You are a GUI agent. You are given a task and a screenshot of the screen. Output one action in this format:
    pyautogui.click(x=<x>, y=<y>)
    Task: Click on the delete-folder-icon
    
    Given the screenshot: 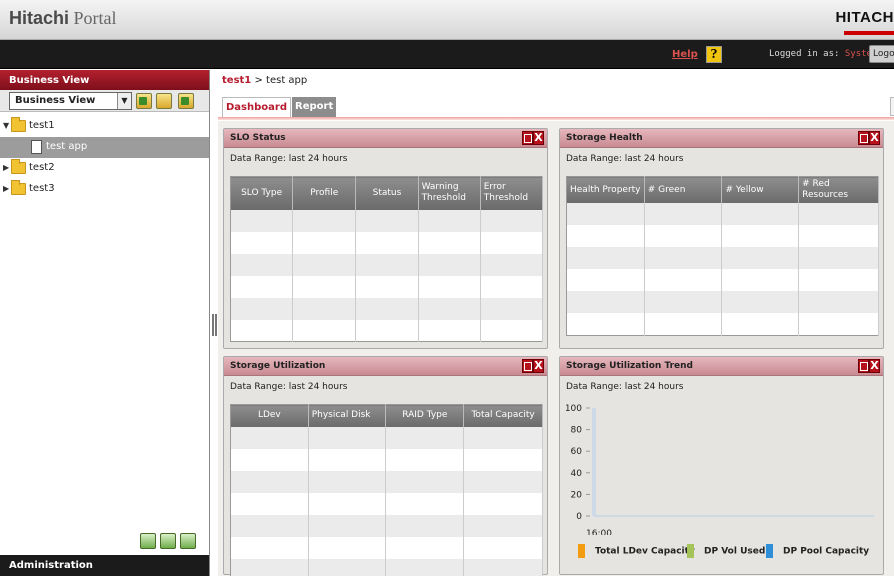 What is the action you would take?
    pyautogui.click(x=186, y=101)
    